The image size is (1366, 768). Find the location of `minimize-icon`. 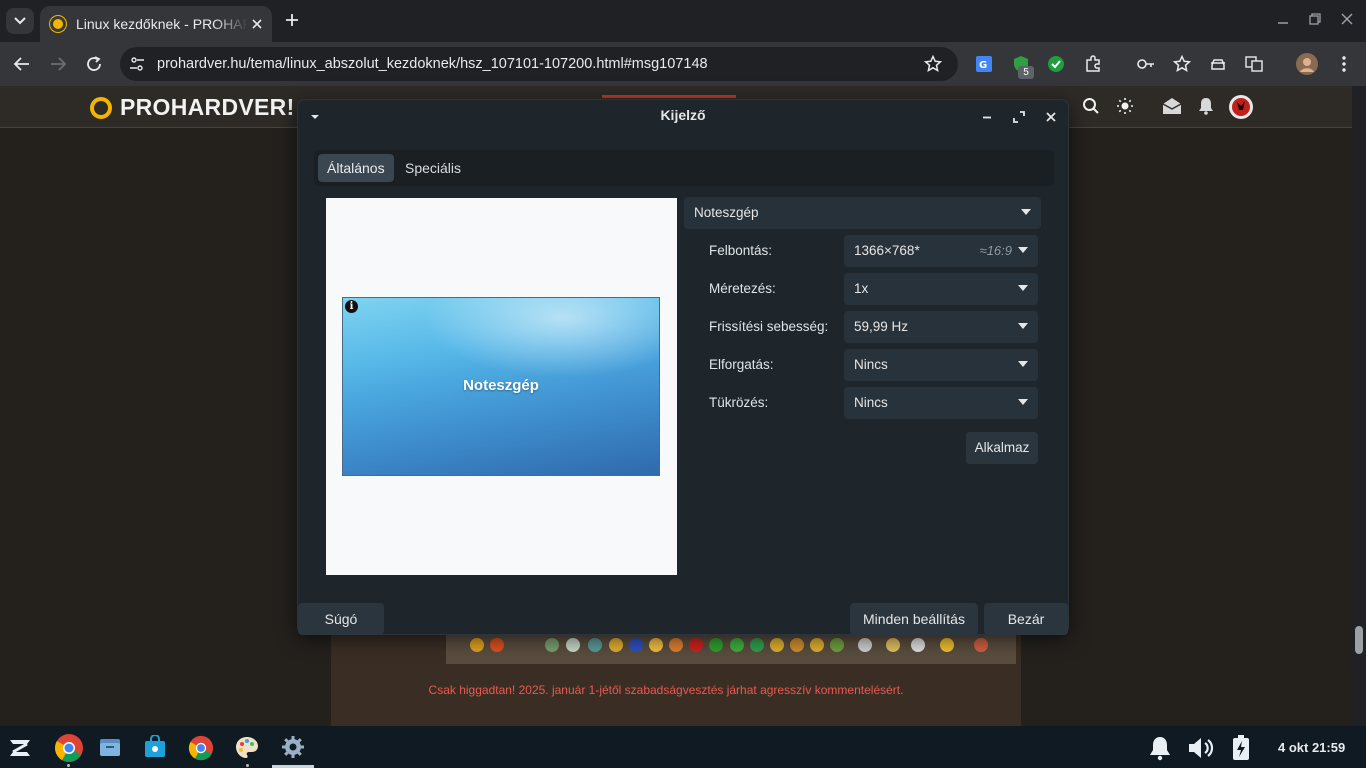

minimize-icon is located at coordinates (987, 117).